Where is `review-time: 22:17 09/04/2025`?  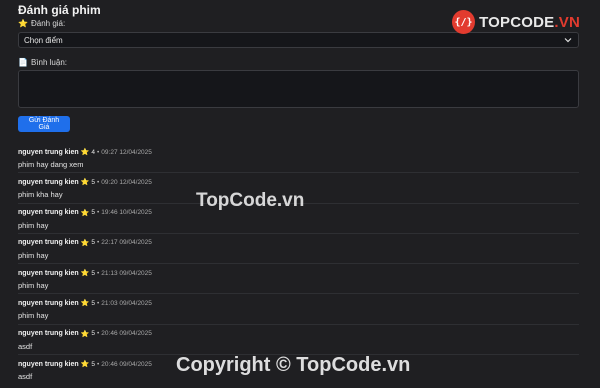
review-time: 22:17 09/04/2025 is located at coordinates (126, 243).